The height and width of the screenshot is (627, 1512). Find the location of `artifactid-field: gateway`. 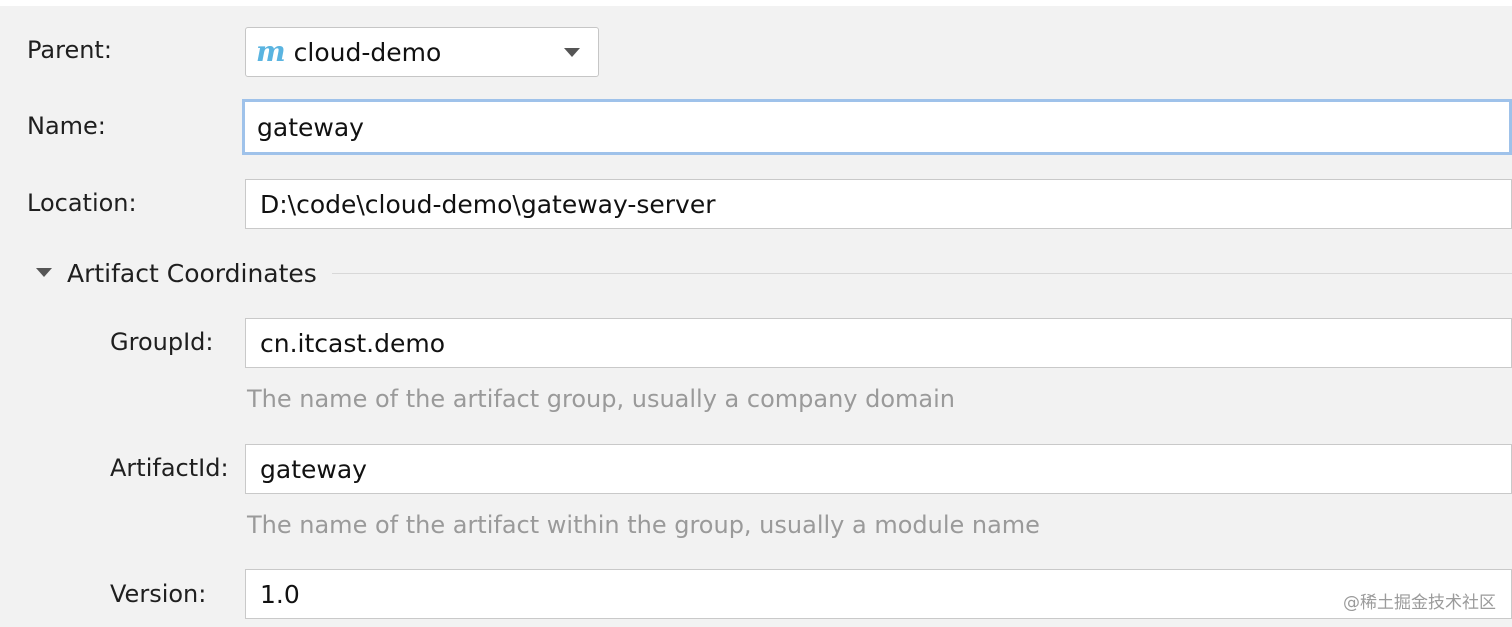

artifactid-field: gateway is located at coordinates (878, 469).